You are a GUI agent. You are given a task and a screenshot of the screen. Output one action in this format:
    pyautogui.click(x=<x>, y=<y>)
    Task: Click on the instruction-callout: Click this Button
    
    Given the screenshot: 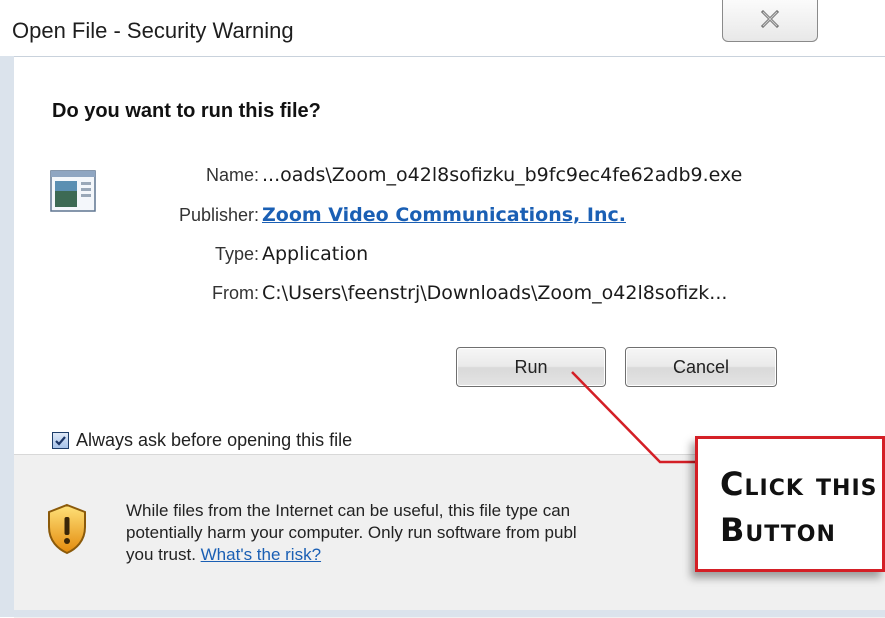 What is the action you would take?
    pyautogui.click(x=790, y=504)
    